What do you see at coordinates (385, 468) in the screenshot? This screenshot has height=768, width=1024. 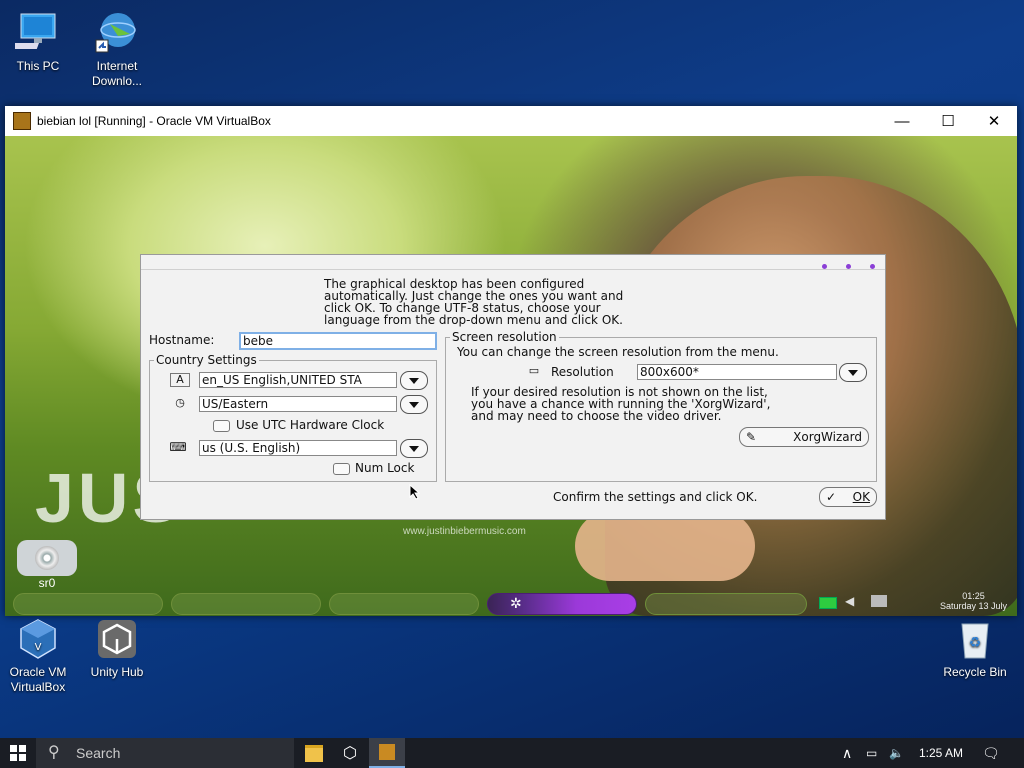 I see `numlock-label: Num Lock` at bounding box center [385, 468].